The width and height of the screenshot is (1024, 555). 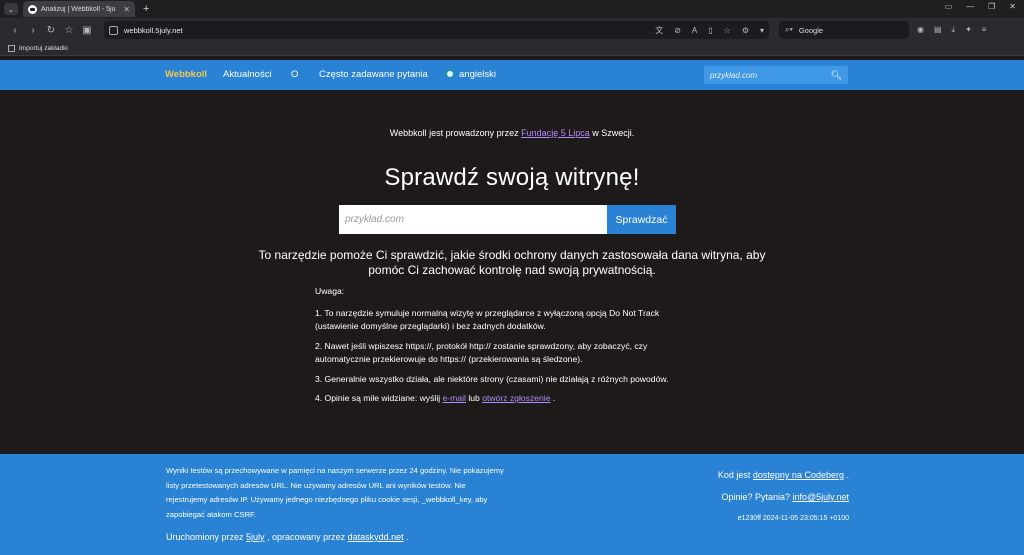 What do you see at coordinates (512, 177) in the screenshot?
I see `page-title: Sprawdź swoją witrynę!` at bounding box center [512, 177].